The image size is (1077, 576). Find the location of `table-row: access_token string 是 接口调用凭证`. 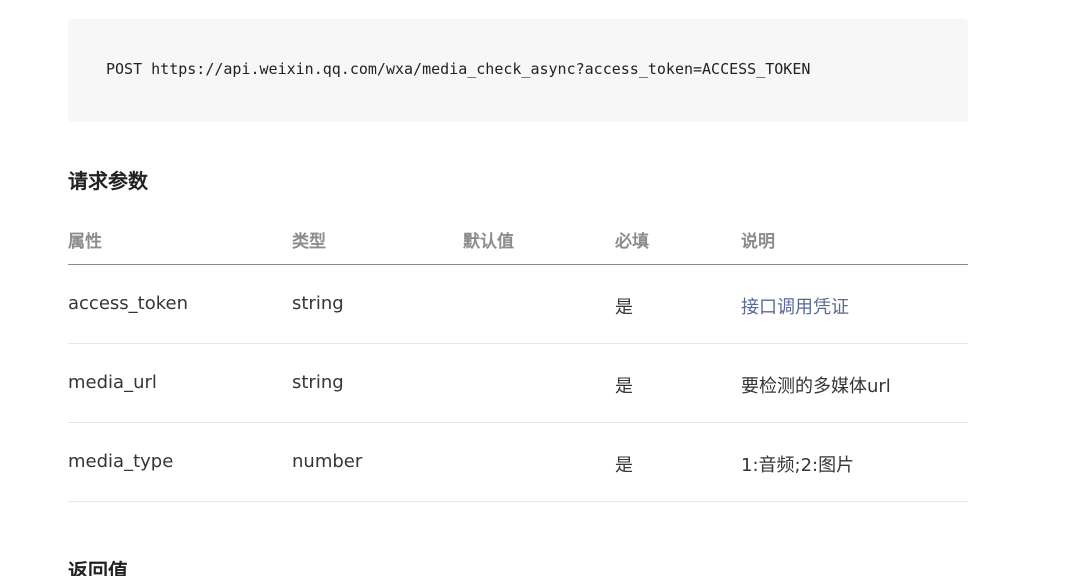

table-row: access_token string 是 接口调用凭证 is located at coordinates (518, 304).